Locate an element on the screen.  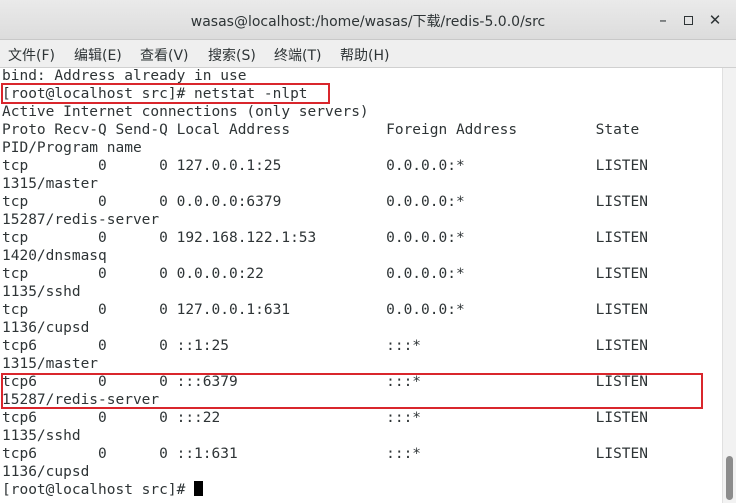
close-icon: ✕ is located at coordinates (715, 20).